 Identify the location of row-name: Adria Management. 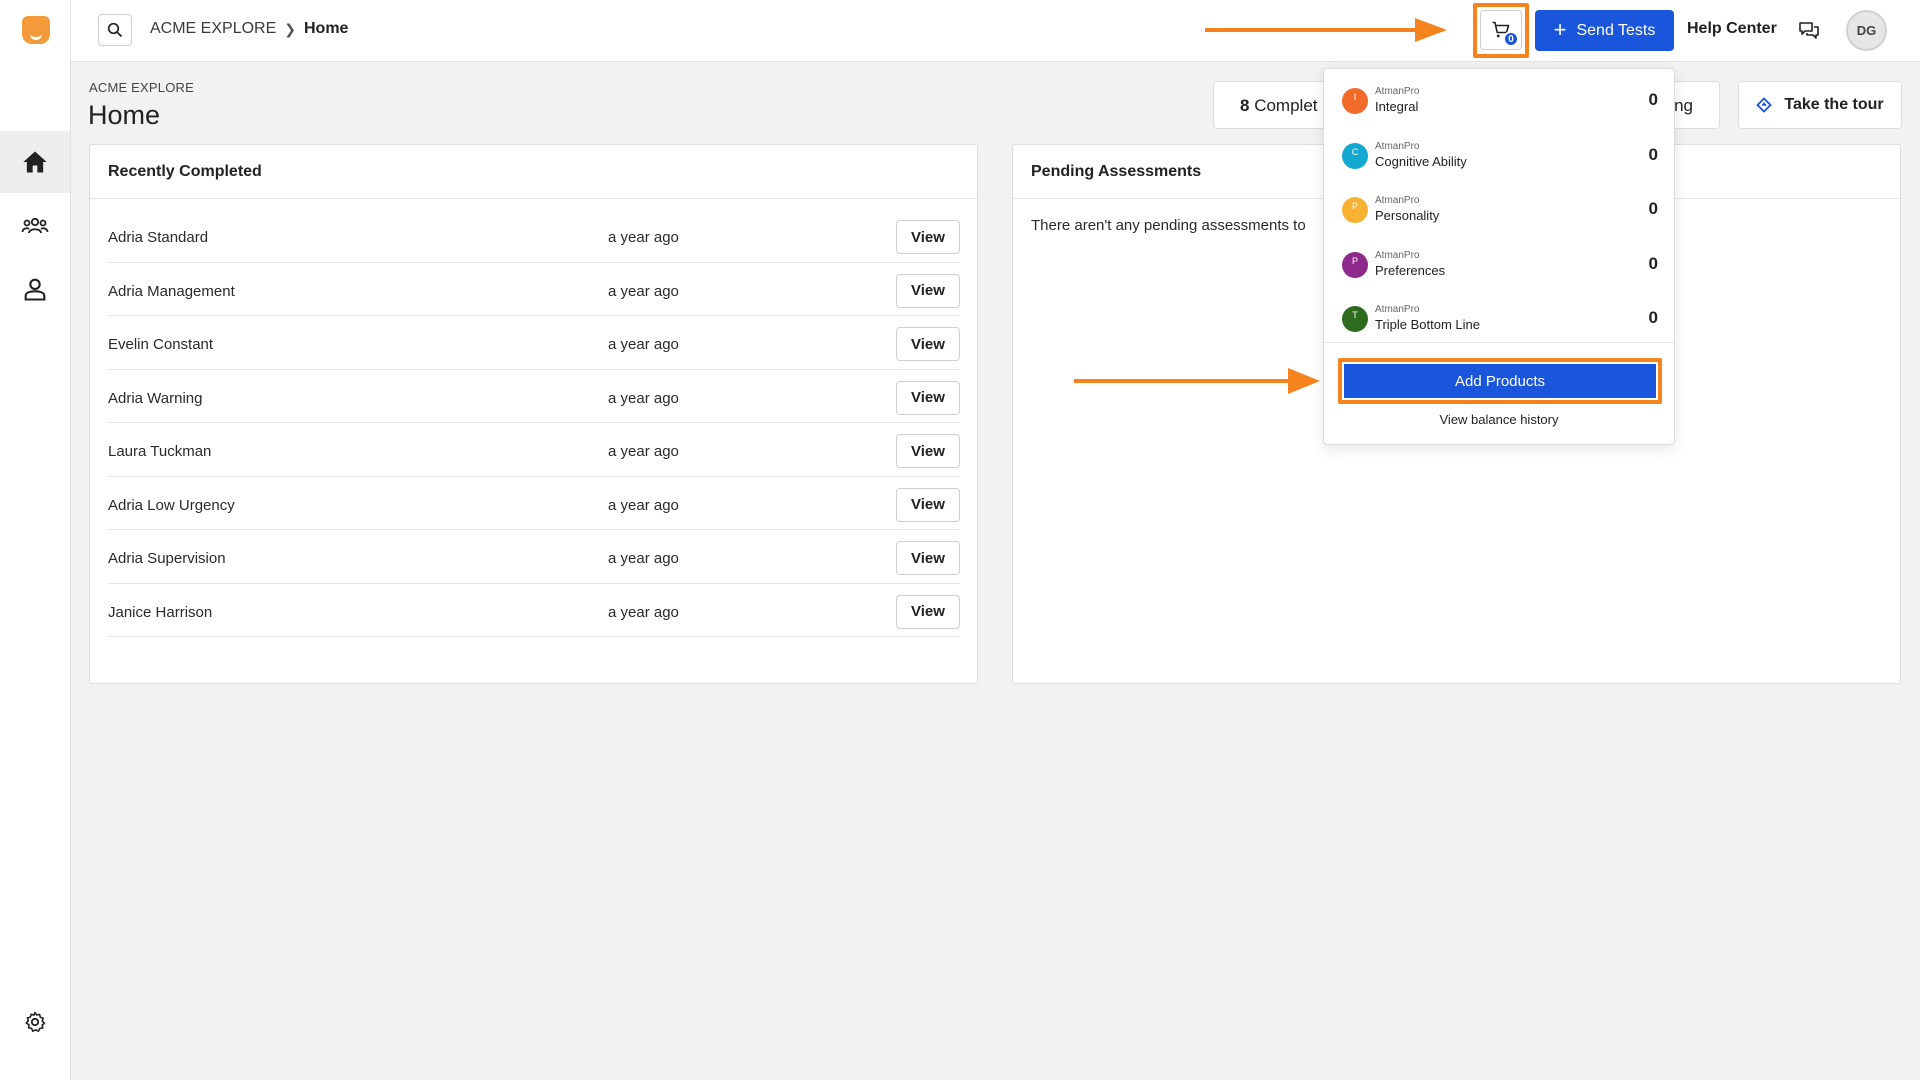
(171, 291).